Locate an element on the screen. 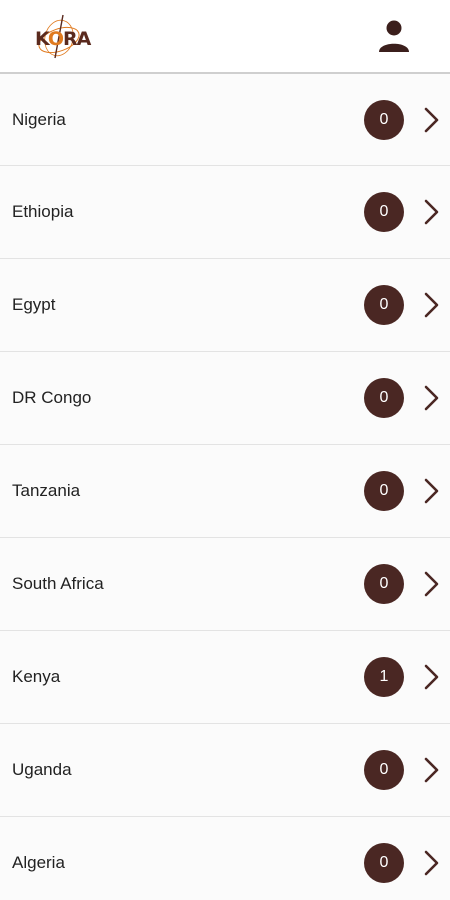  country-row-tanzania: Tanzania 0 is located at coordinates (225, 491).